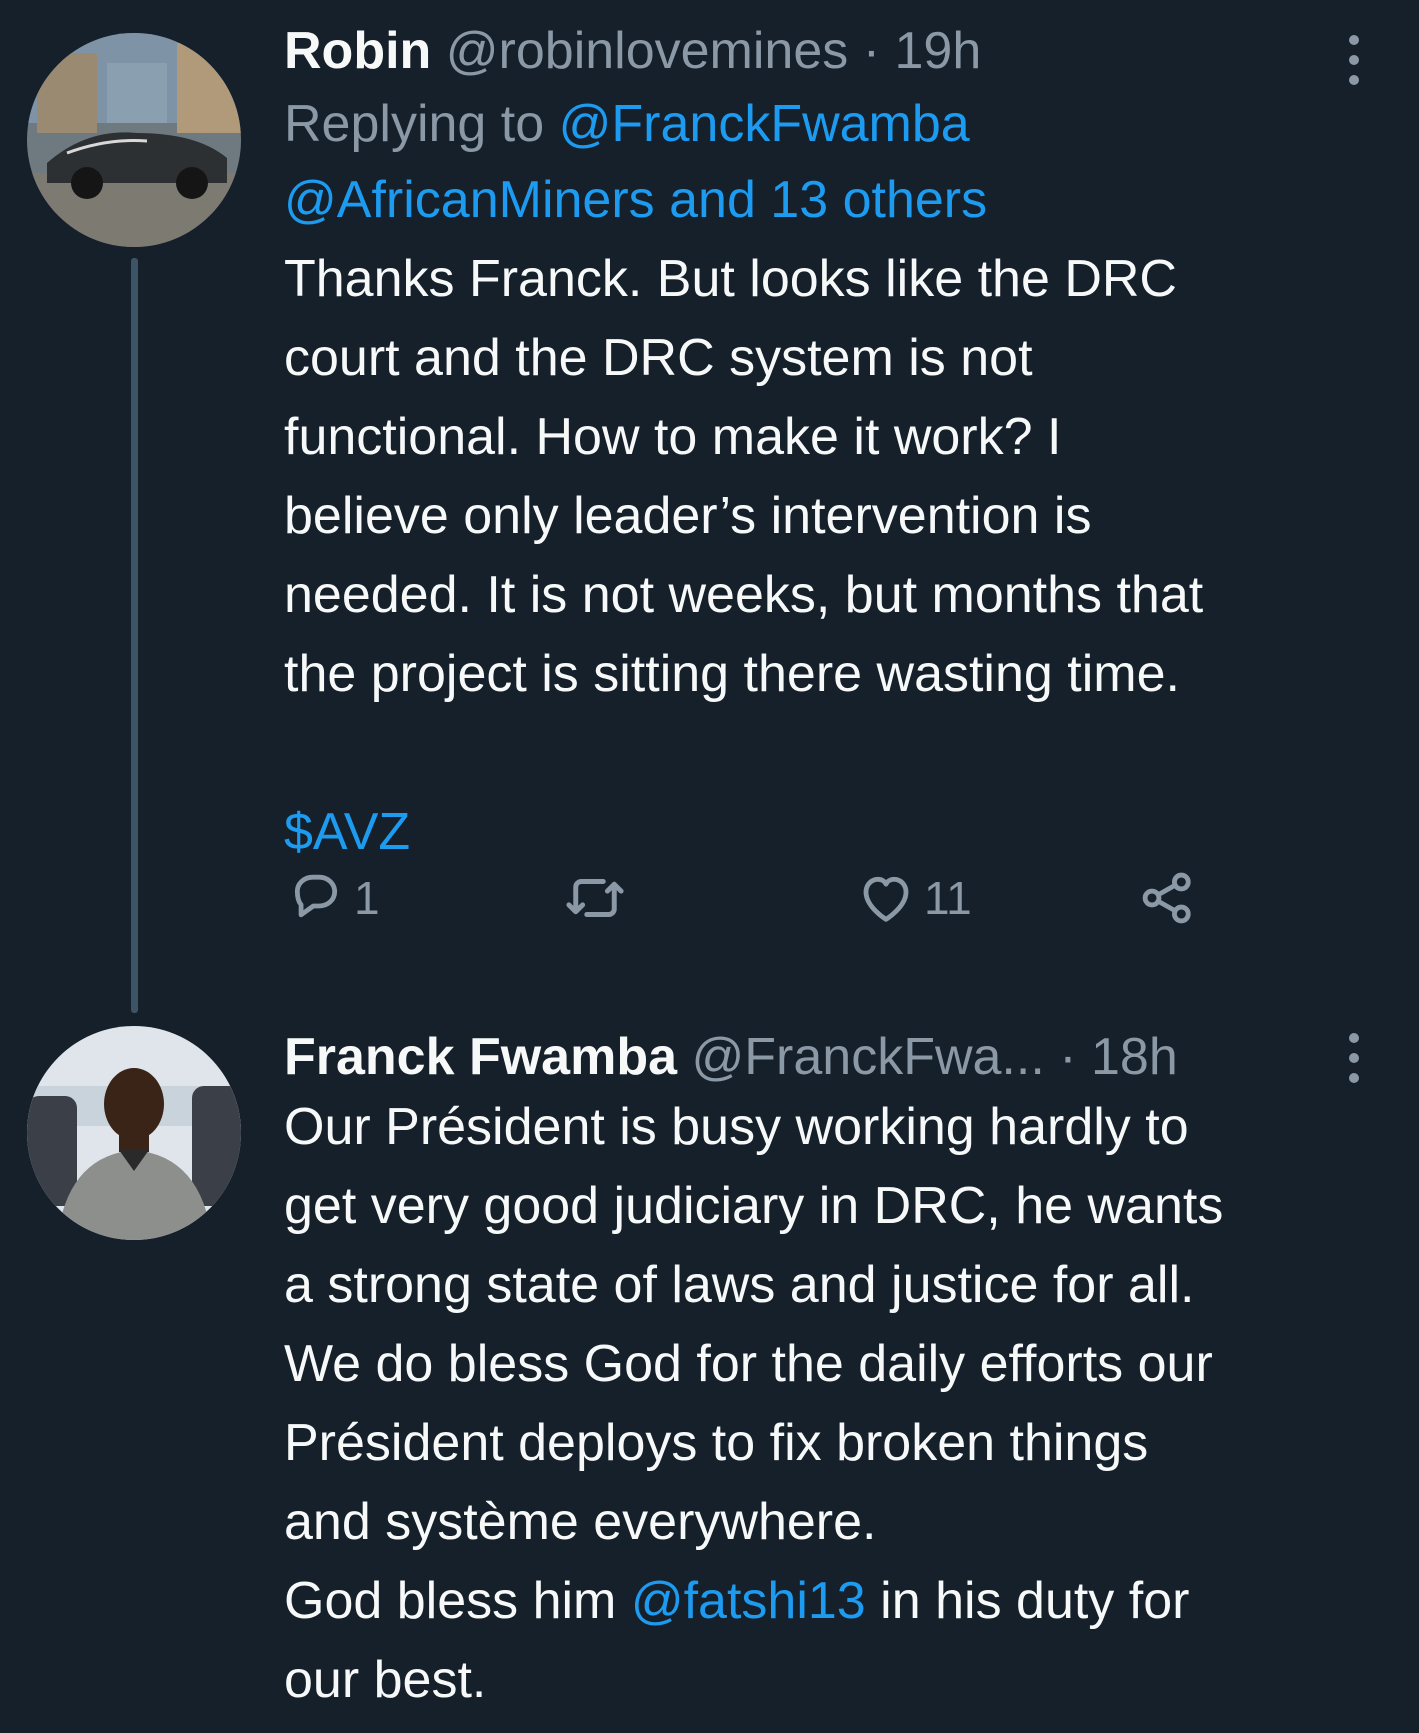  I want to click on heart-icon, so click(886, 899).